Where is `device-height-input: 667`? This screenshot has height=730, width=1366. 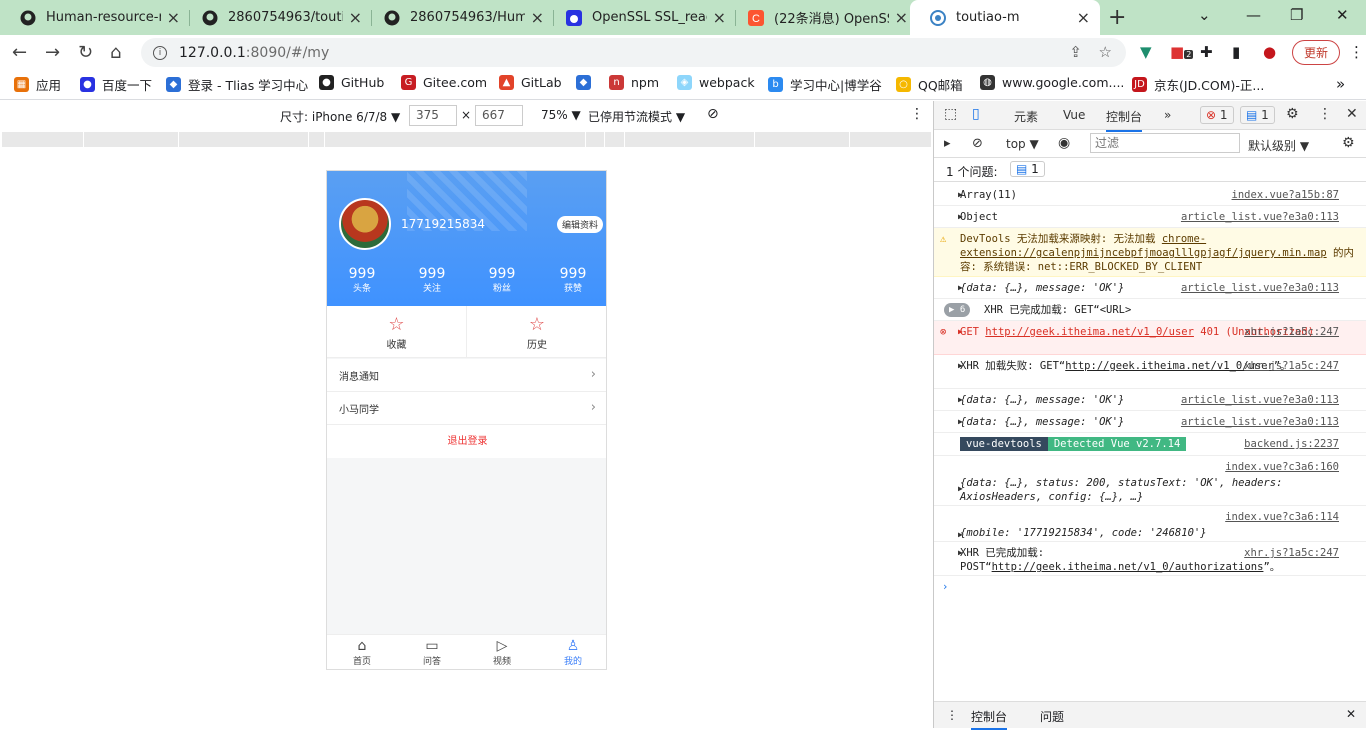 device-height-input: 667 is located at coordinates (499, 115).